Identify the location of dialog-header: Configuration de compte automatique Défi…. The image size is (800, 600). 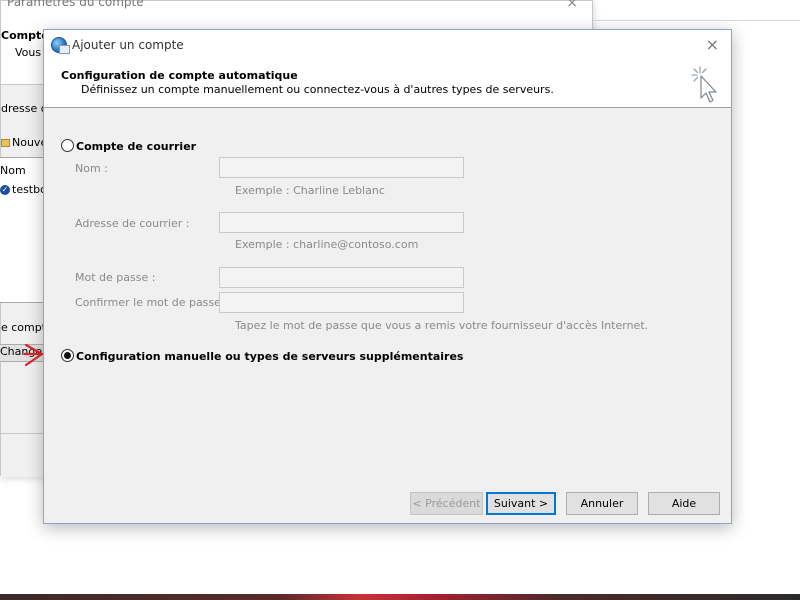
(387, 84).